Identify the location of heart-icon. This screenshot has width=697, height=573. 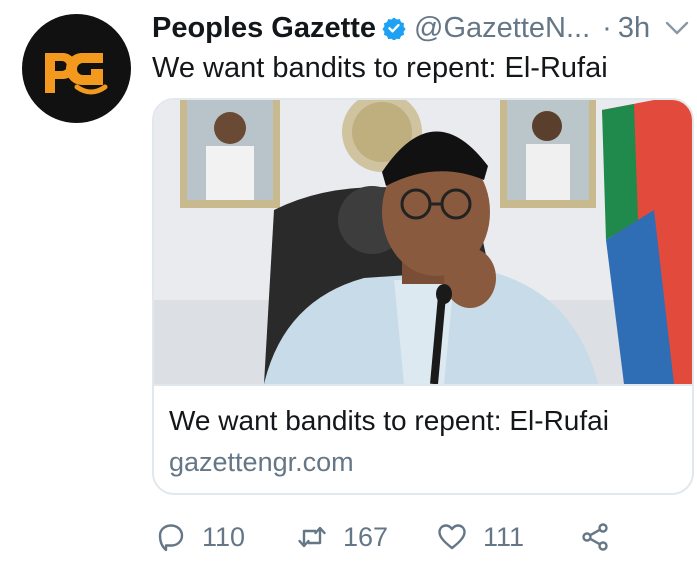
(452, 537).